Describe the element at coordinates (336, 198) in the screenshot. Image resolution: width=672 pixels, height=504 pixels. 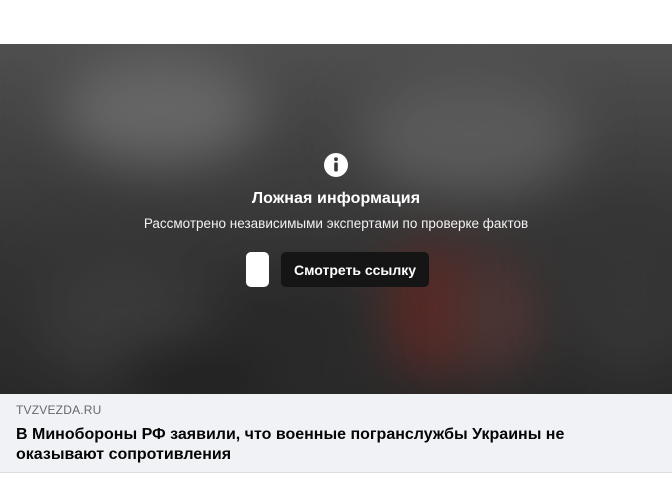
I see `warning-title: Ложная информация` at that location.